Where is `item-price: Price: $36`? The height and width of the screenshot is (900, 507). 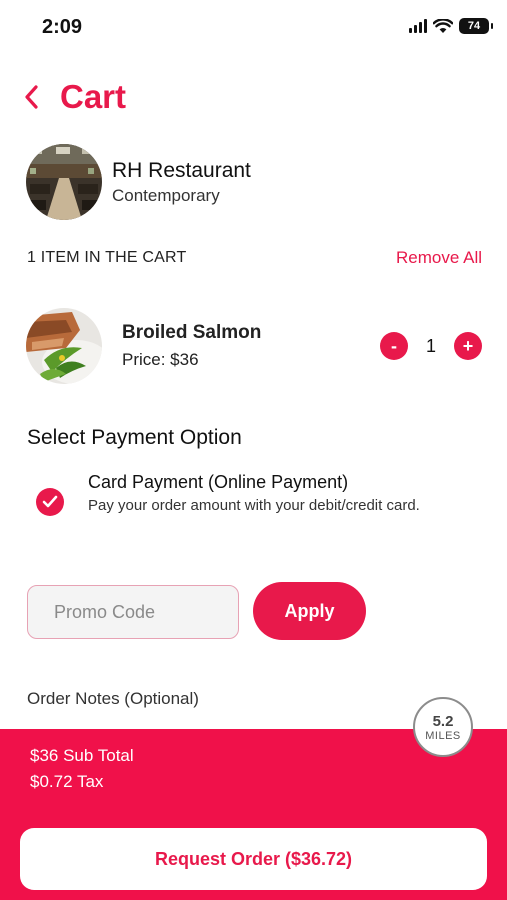
item-price: Price: $36 is located at coordinates (160, 359).